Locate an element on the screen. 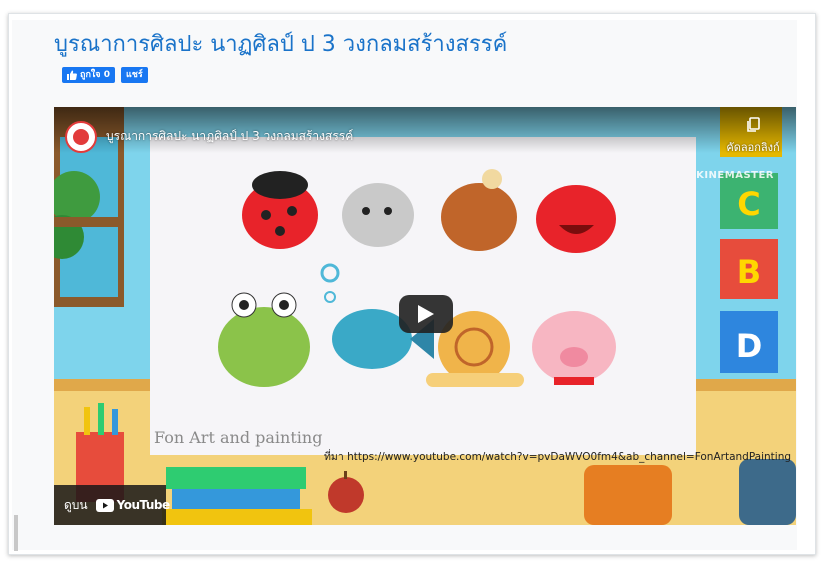 The height and width of the screenshot is (561, 822). video-credit: Fon Art and painting is located at coordinates (238, 437).